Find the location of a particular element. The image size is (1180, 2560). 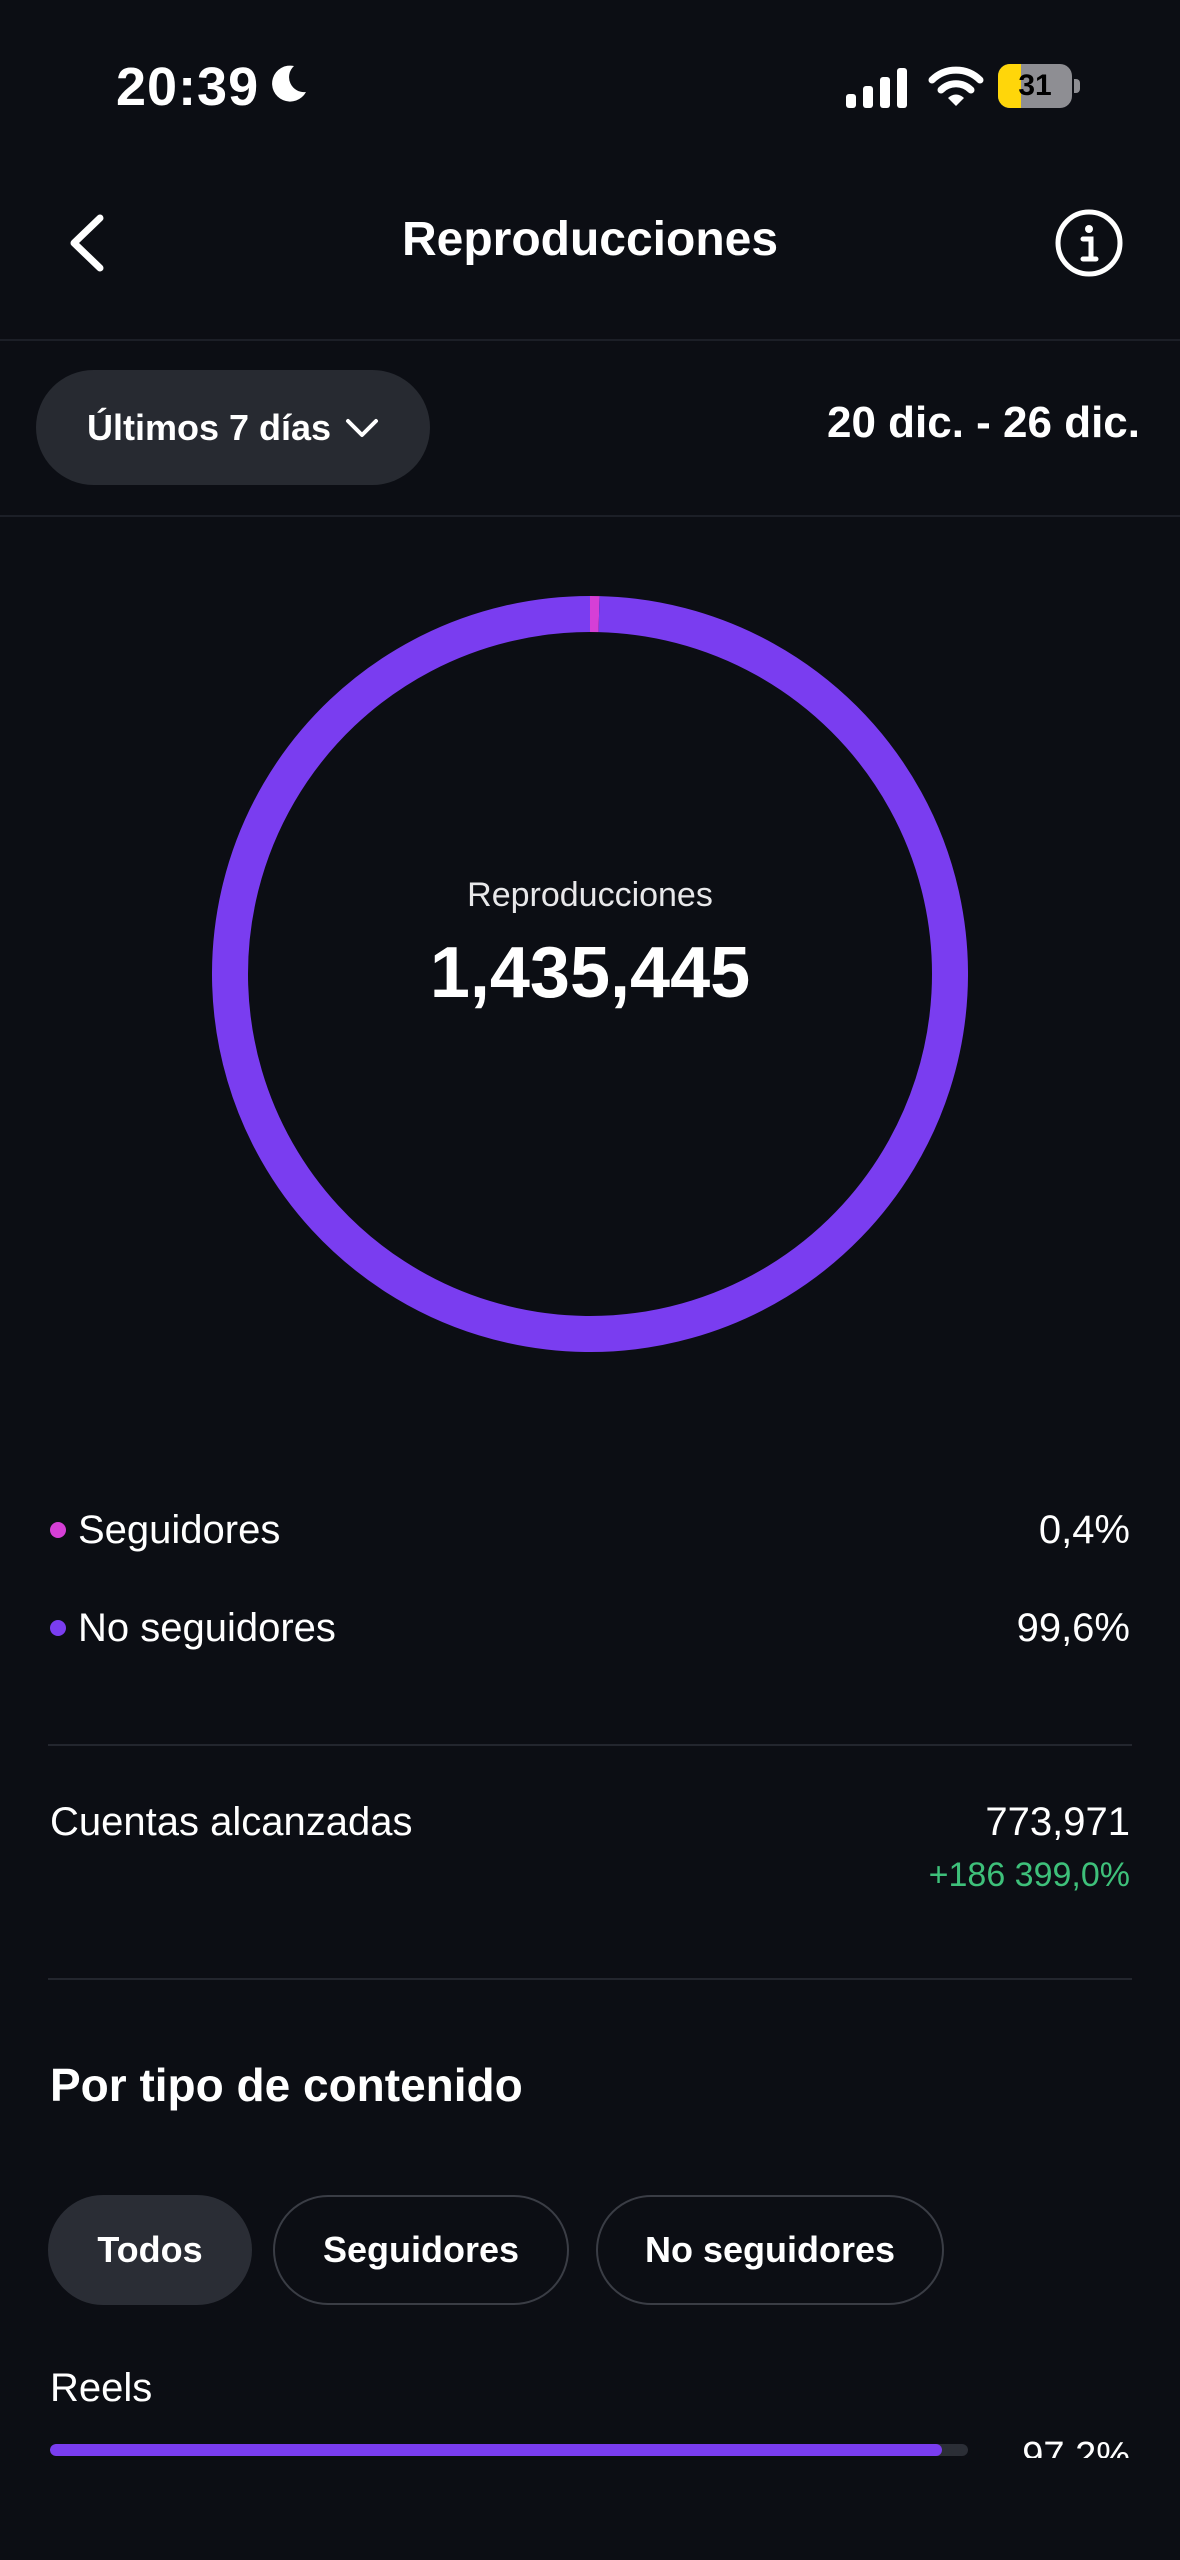

reels-percentage: 97,2% is located at coordinates (1076, 2446).